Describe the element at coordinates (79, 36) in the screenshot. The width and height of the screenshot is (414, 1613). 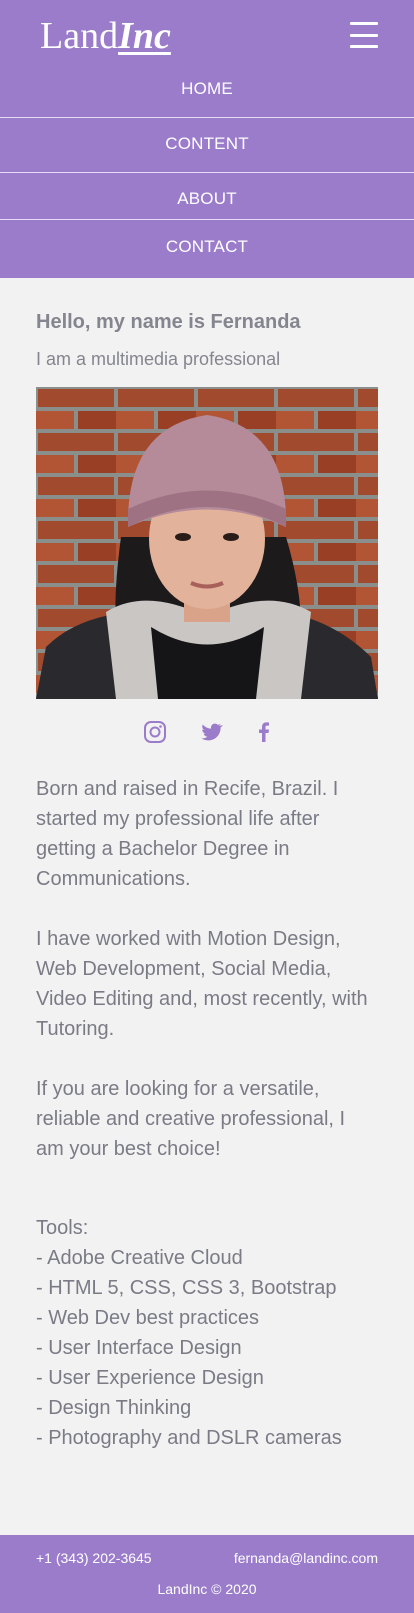
I see `logo-land-text: Land` at that location.